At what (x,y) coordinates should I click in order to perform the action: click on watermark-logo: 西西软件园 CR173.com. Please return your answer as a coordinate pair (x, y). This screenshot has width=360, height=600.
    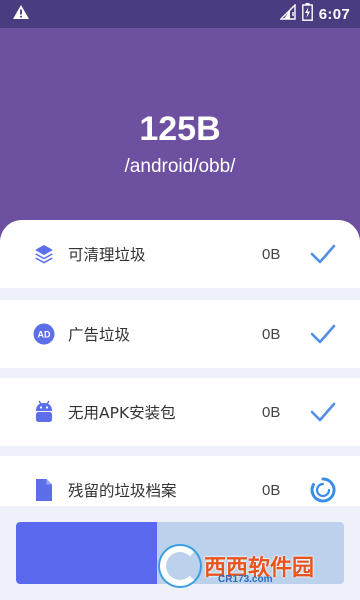
    Looking at the image, I should click on (255, 566).